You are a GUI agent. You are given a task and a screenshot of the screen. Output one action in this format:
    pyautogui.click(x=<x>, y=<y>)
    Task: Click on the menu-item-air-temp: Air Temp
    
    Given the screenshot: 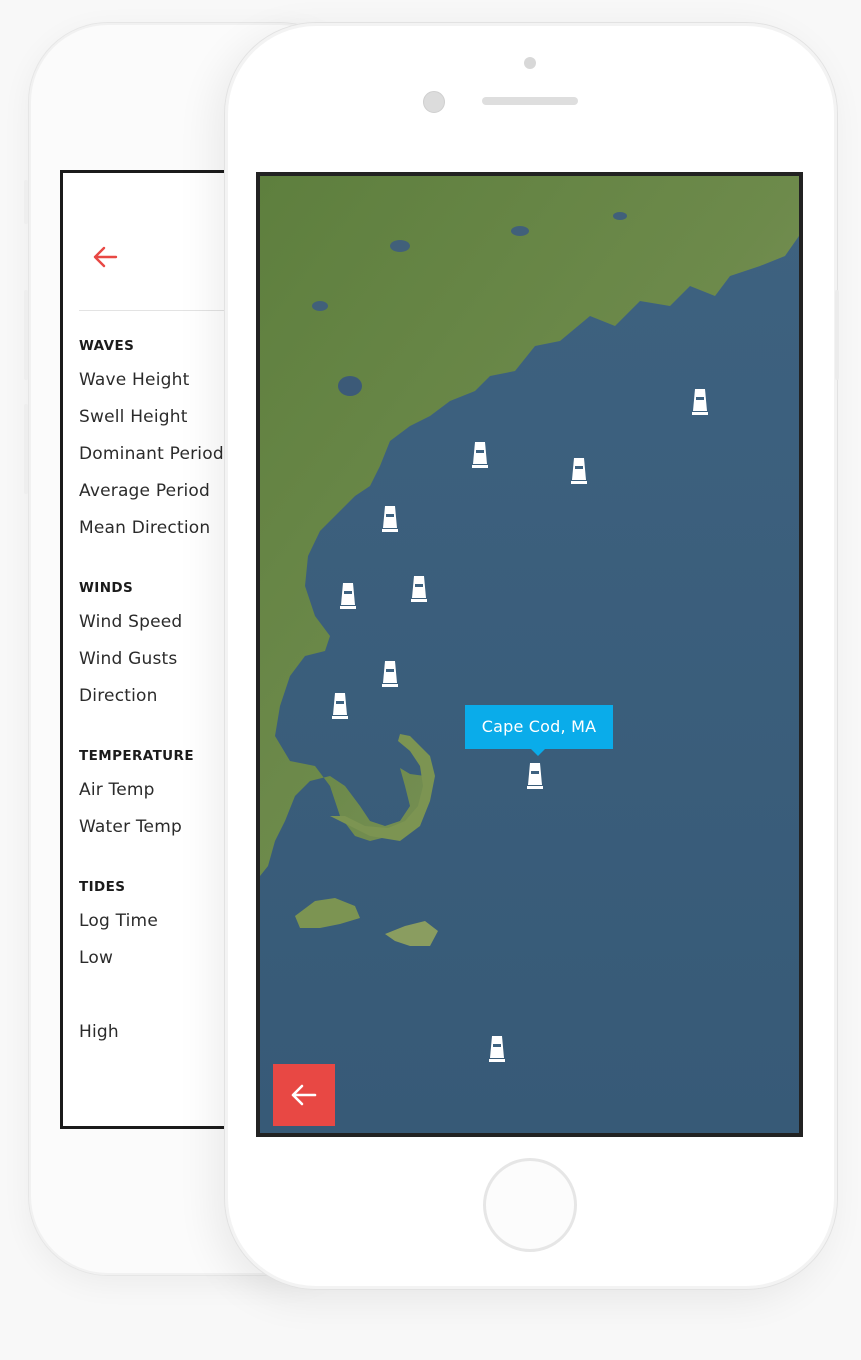 What is the action you would take?
    pyautogui.click(x=136, y=796)
    